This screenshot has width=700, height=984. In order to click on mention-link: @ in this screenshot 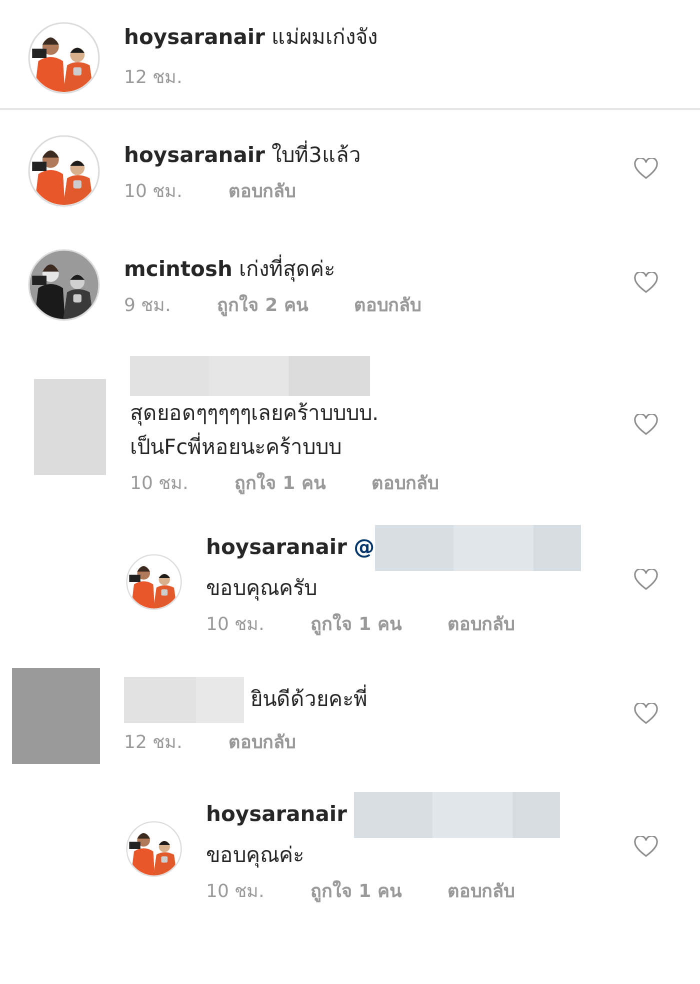, I will do `click(364, 546)`.